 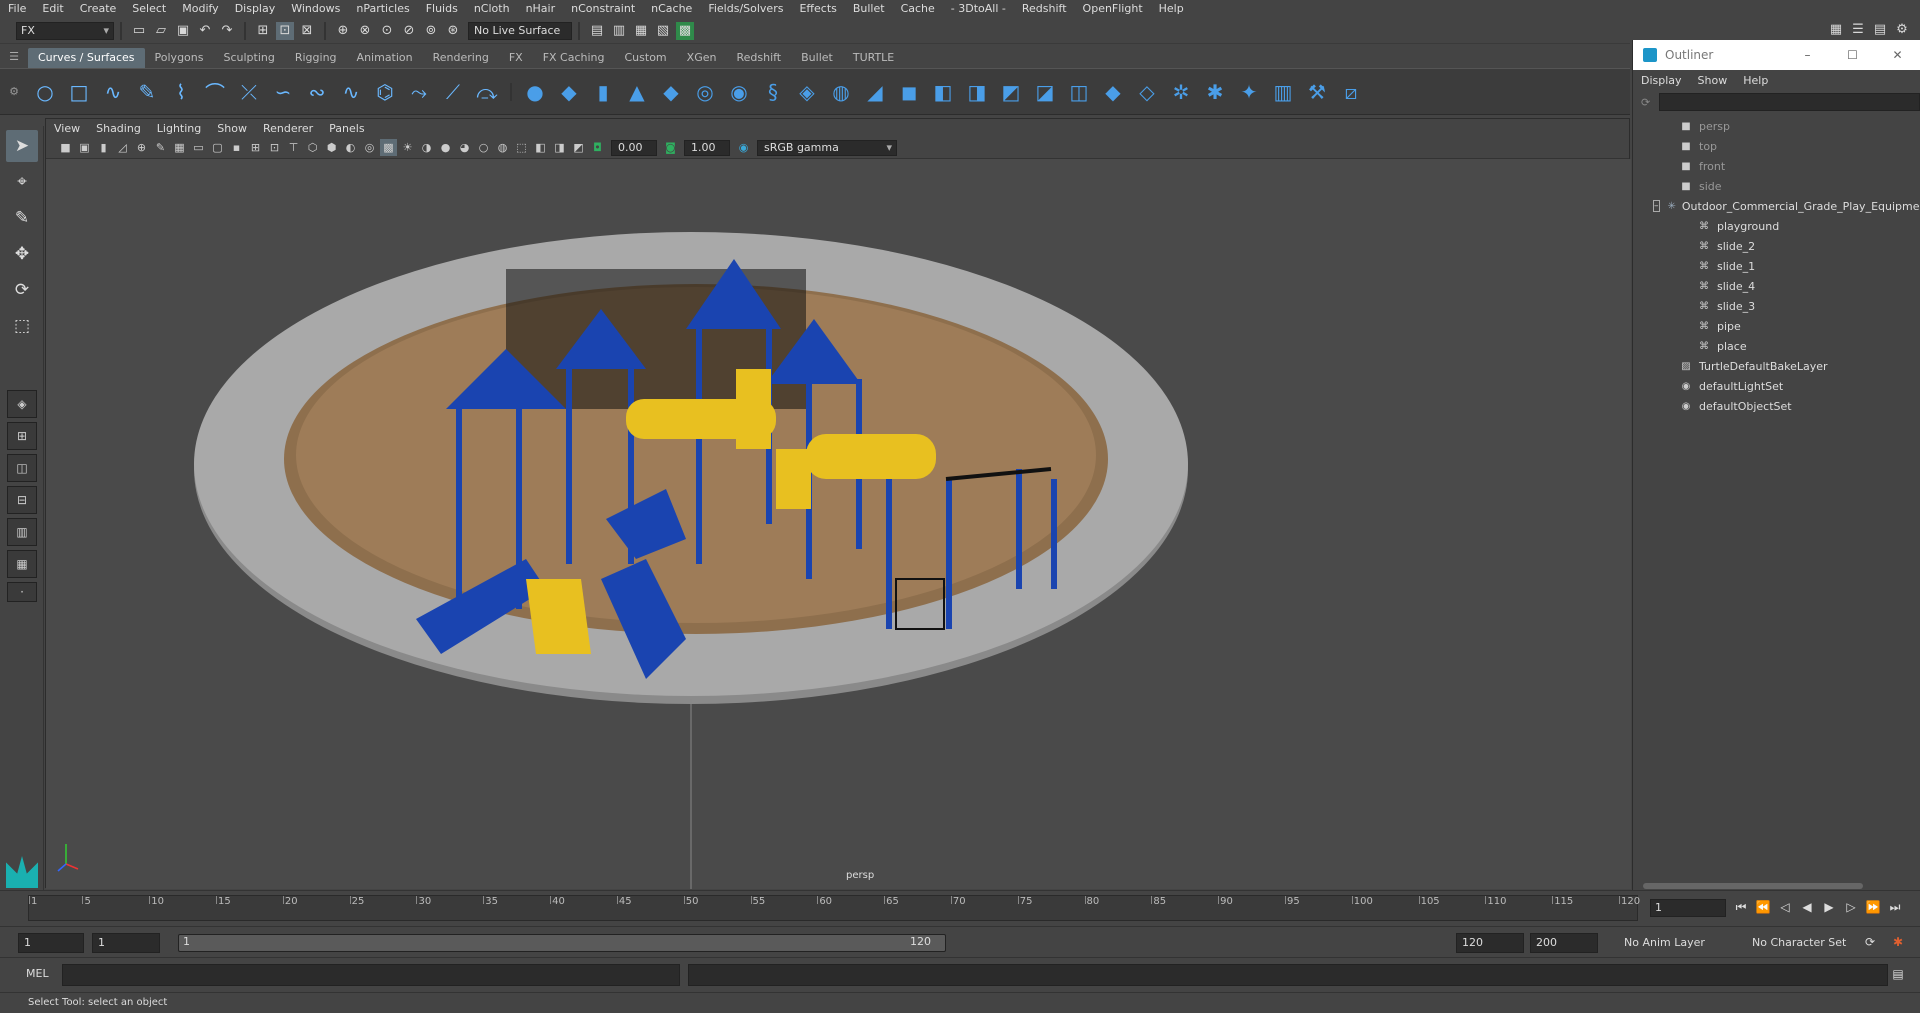 What do you see at coordinates (1688, 908) in the screenshot?
I see `current-frame-field: 1` at bounding box center [1688, 908].